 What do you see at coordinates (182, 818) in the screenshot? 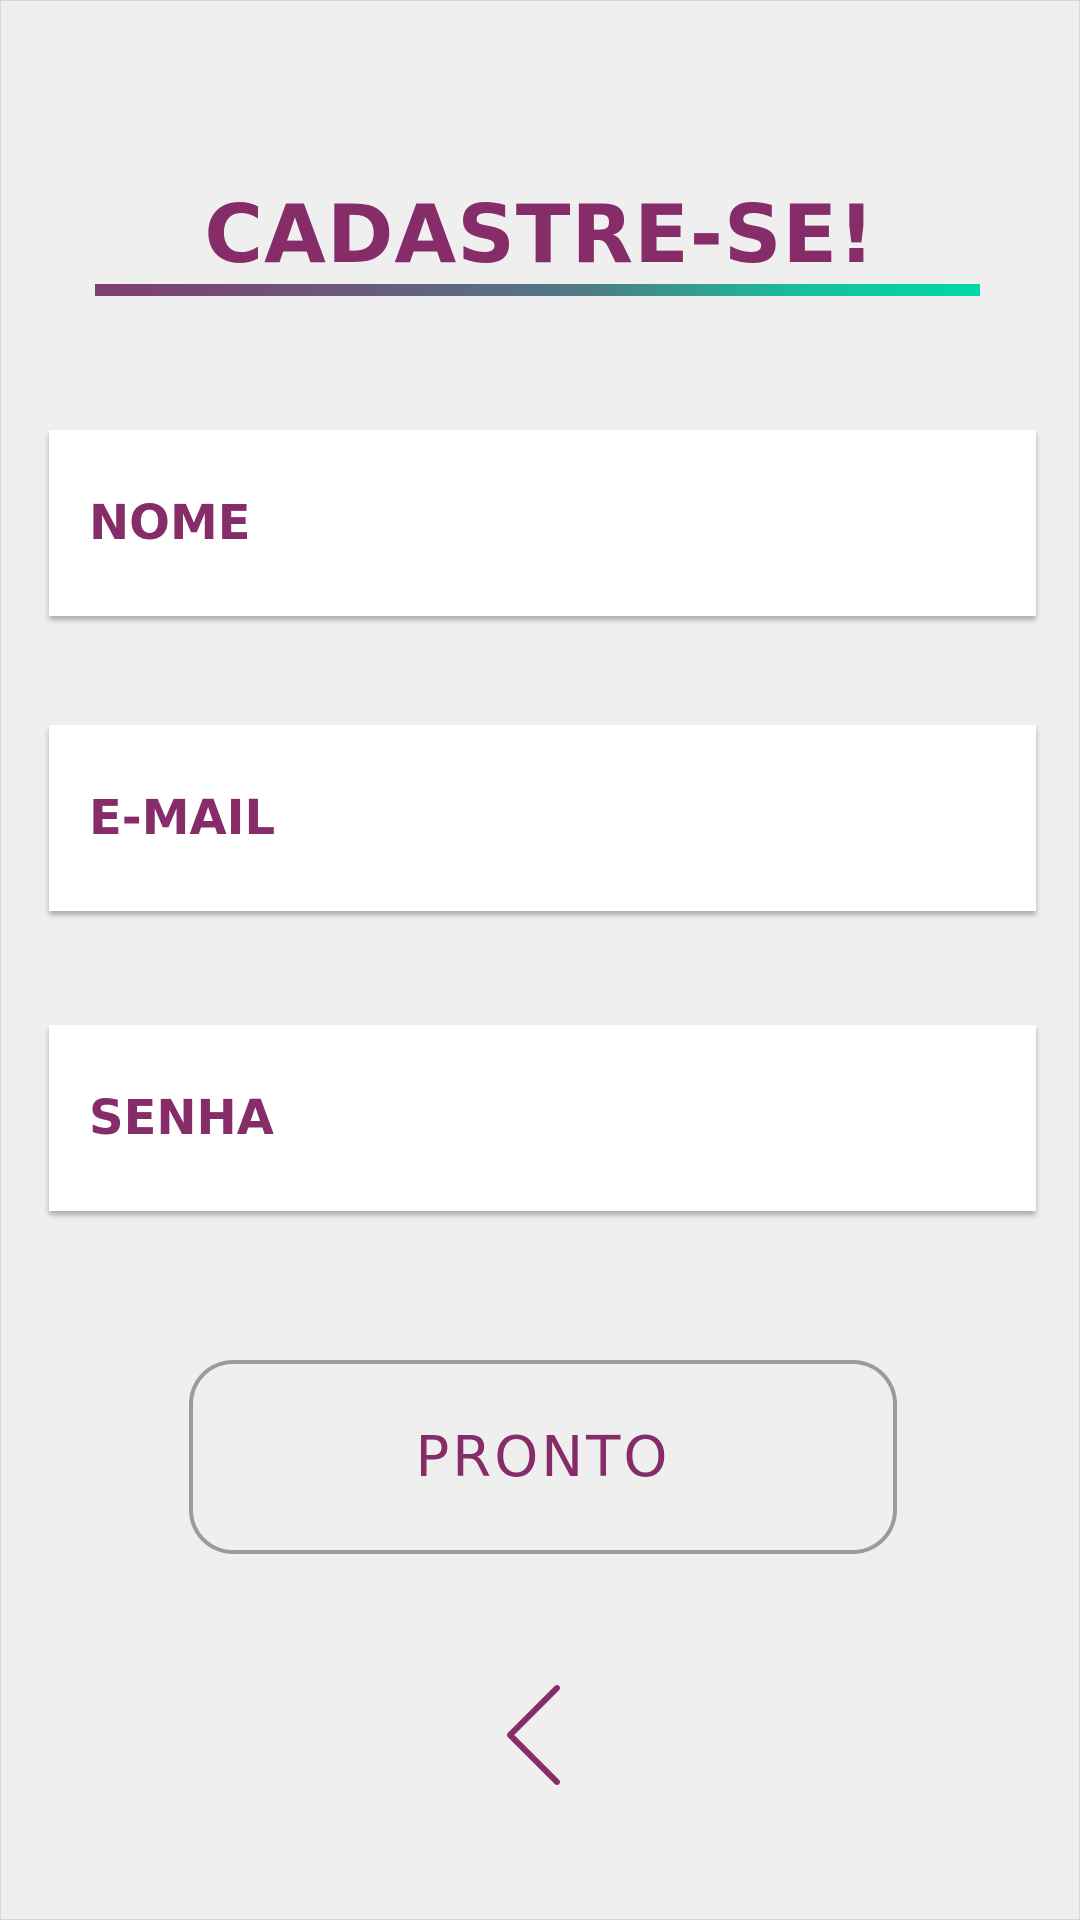
I see `email-field-label: E-MAIL` at bounding box center [182, 818].